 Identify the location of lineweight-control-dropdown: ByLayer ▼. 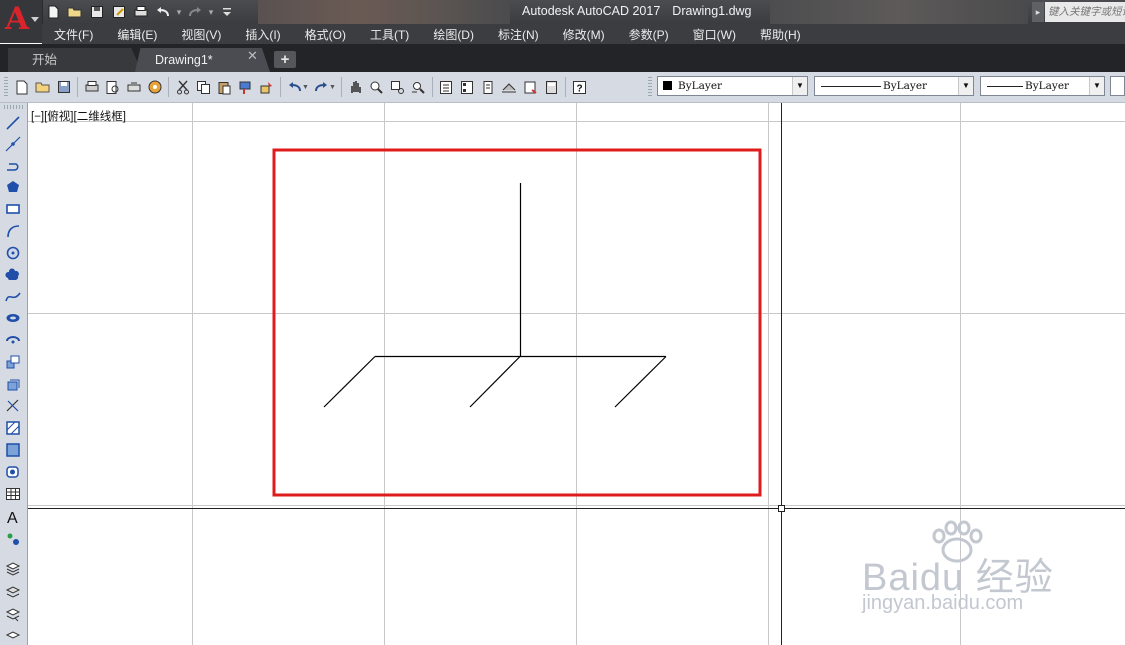
(1042, 86).